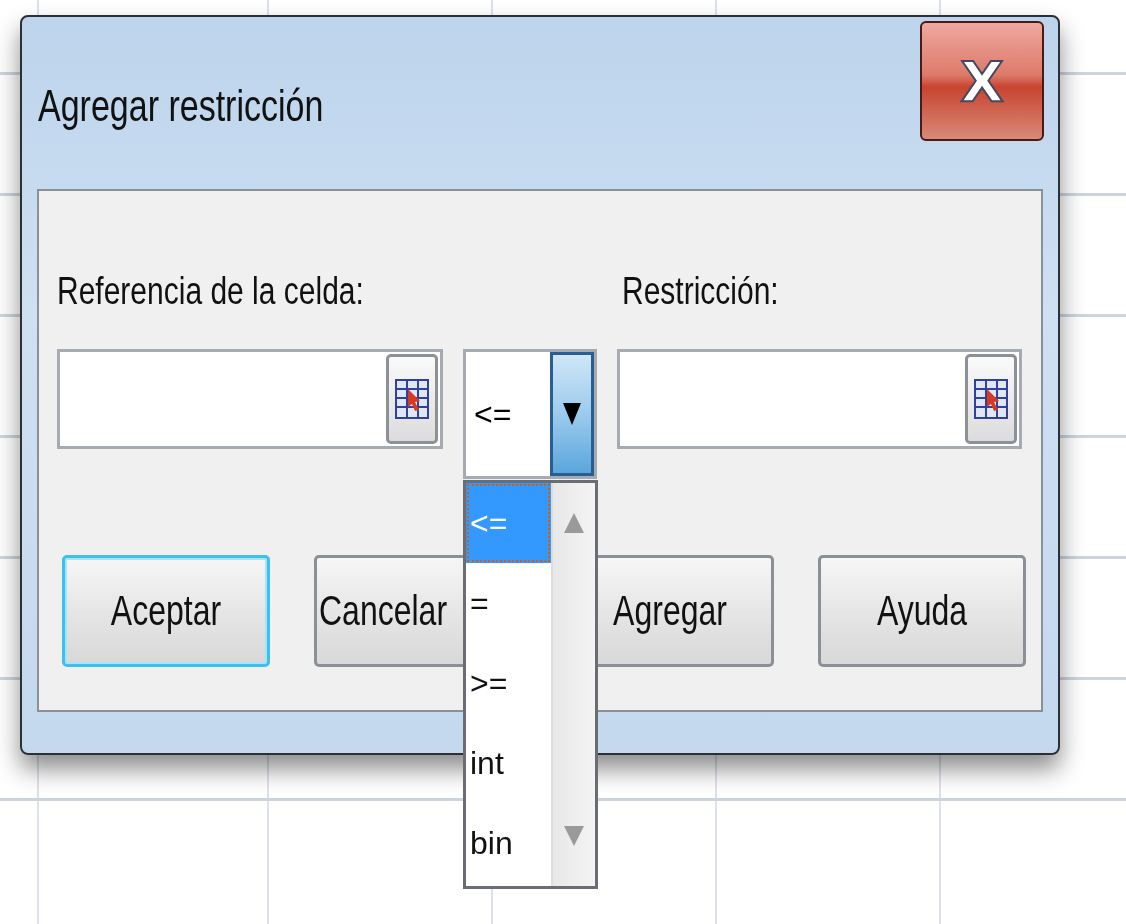 This screenshot has height=924, width=1126. I want to click on dropdown-option: bin, so click(508, 843).